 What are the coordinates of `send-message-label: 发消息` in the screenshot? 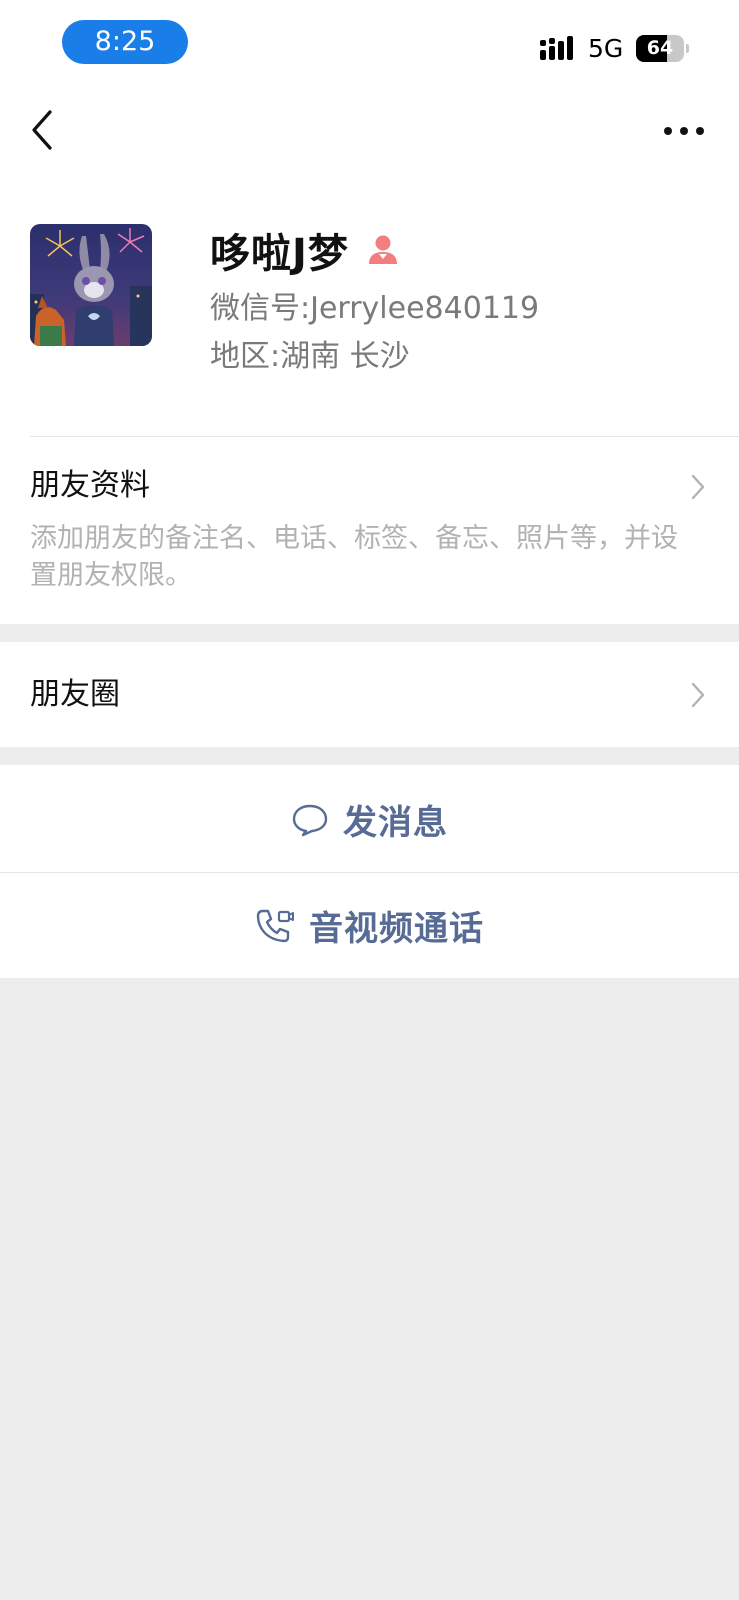 It's located at (395, 823).